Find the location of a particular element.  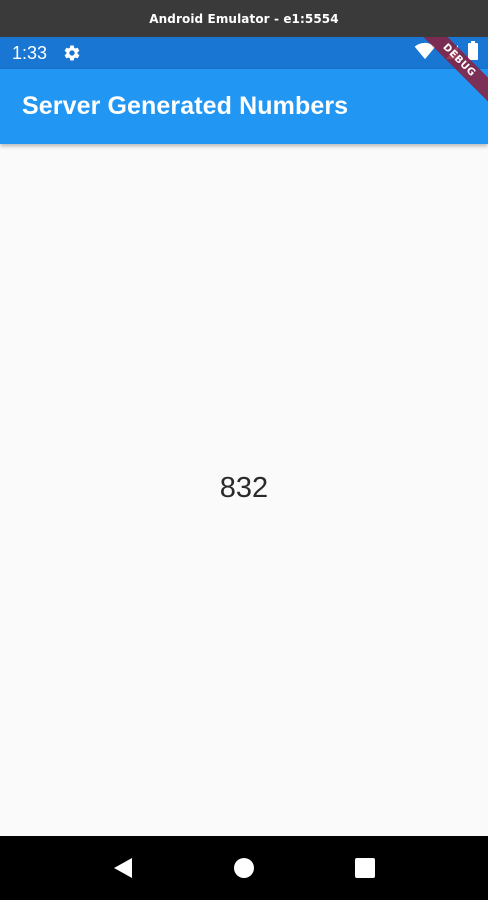

status-icons is located at coordinates (446, 53).